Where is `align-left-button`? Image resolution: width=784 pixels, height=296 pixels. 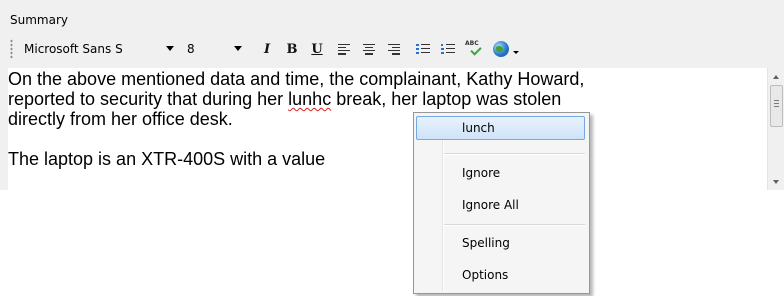 align-left-button is located at coordinates (344, 49).